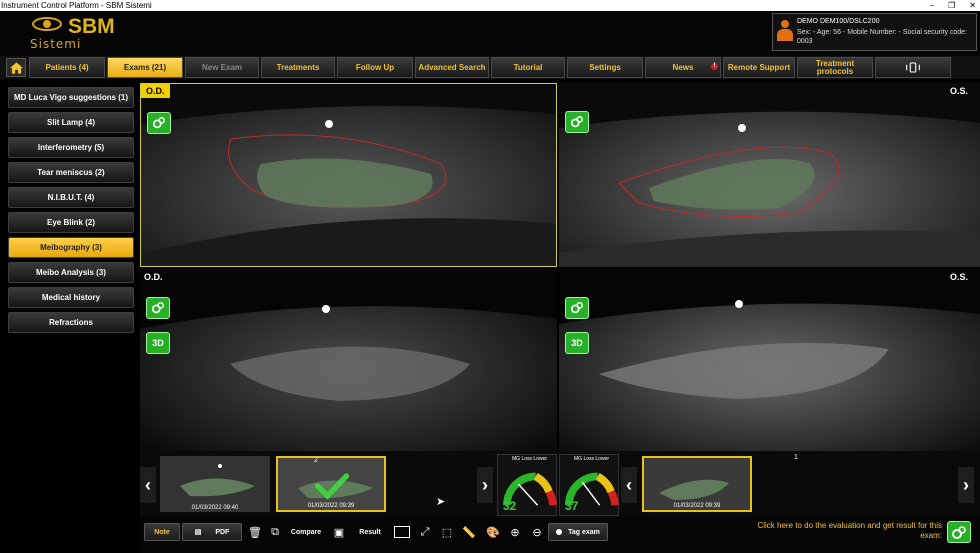 This screenshot has height=553, width=980. What do you see at coordinates (958, 277) in the screenshot?
I see `os-label-bottom: O.S.` at bounding box center [958, 277].